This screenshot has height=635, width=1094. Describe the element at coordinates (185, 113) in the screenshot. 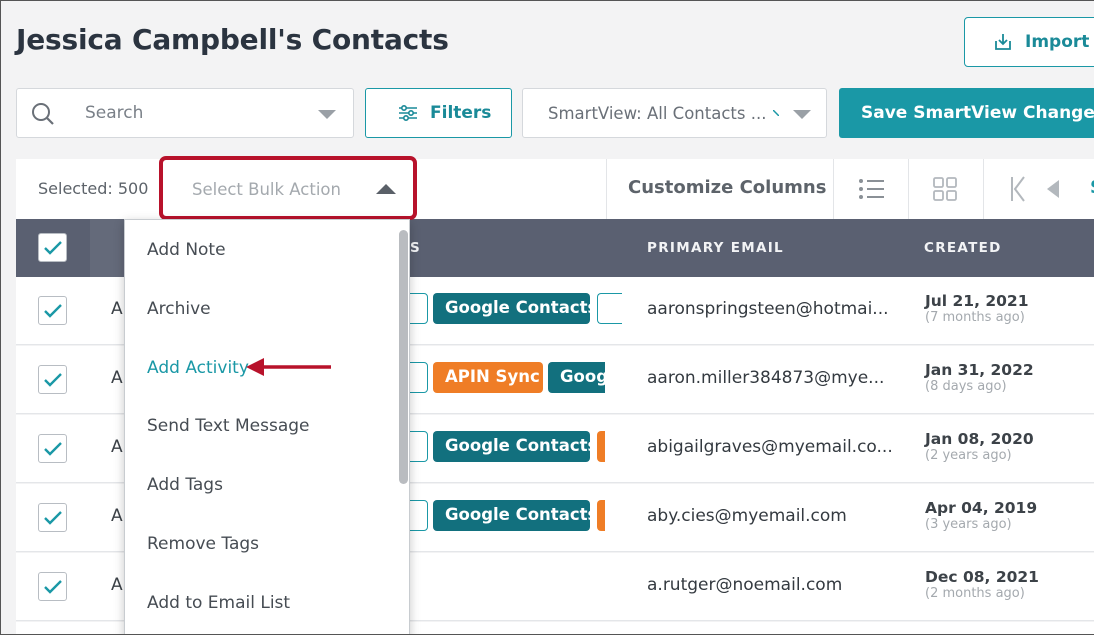

I see `search-box: Search` at that location.